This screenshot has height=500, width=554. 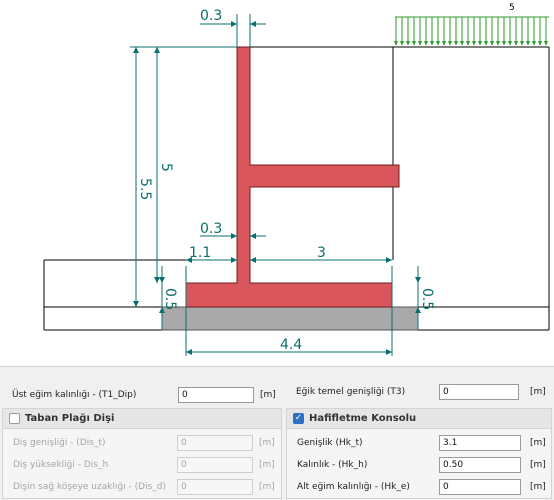 What do you see at coordinates (538, 443) in the screenshot?
I see `relief-width-unit: [m]` at bounding box center [538, 443].